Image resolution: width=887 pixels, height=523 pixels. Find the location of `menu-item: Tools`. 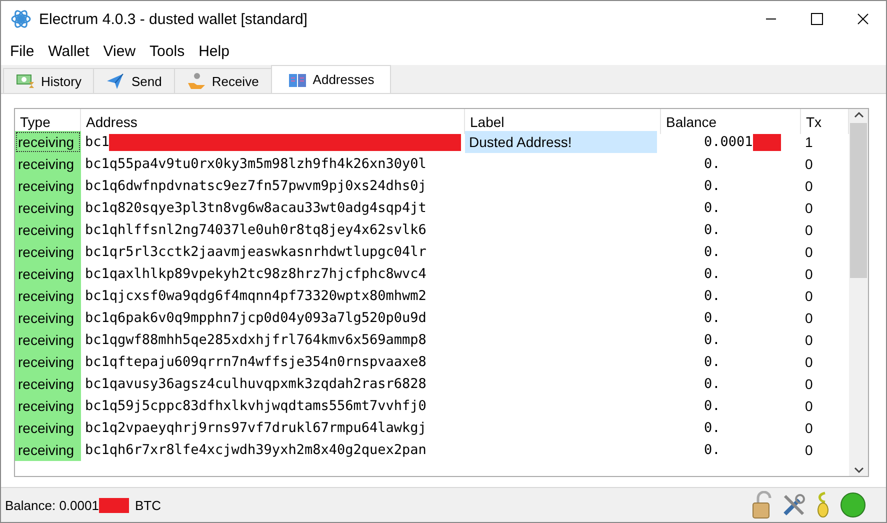

menu-item: Tools is located at coordinates (167, 51).